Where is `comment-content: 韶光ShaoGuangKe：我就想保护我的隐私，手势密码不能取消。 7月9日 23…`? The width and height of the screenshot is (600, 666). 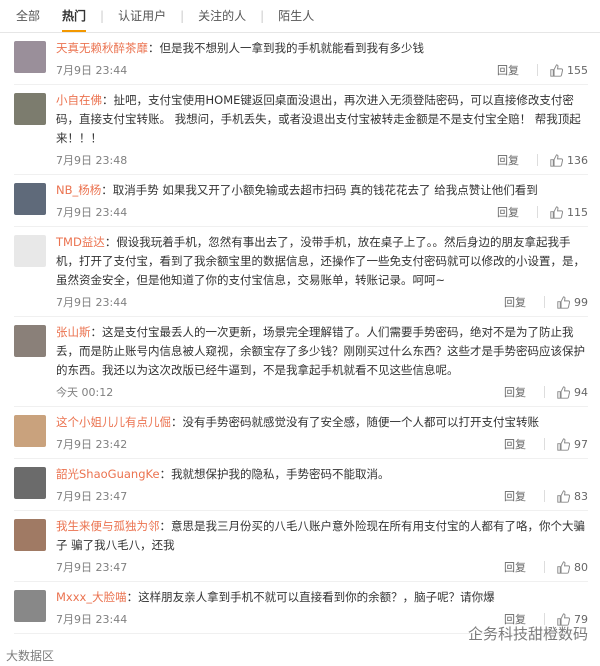 comment-content: 韶光ShaoGuangKe：我就想保护我的隐私，手势密码不能取消。 7月9日 23… is located at coordinates (322, 485).